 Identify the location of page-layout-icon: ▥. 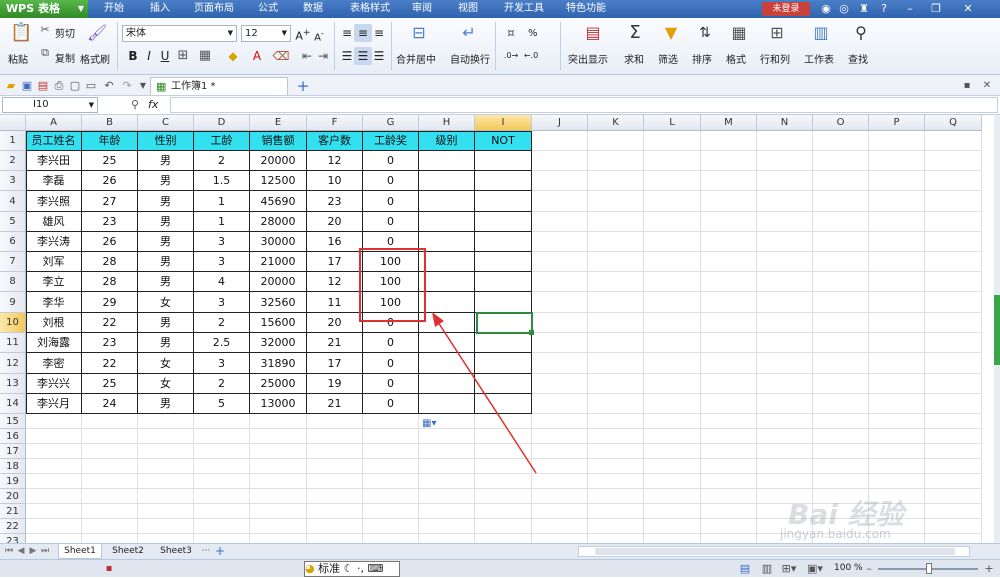
(767, 569).